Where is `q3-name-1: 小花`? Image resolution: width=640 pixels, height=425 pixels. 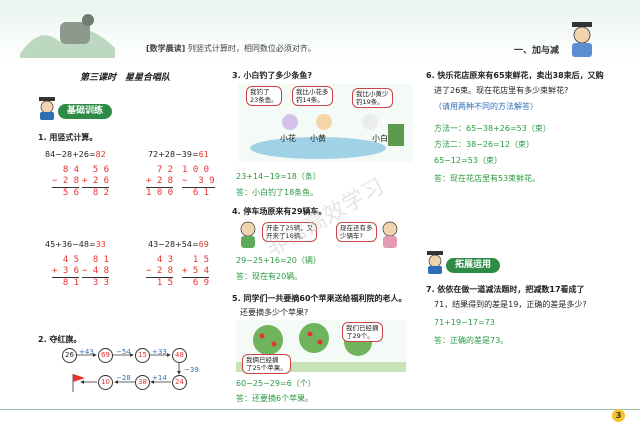 q3-name-1: 小花 is located at coordinates (288, 138).